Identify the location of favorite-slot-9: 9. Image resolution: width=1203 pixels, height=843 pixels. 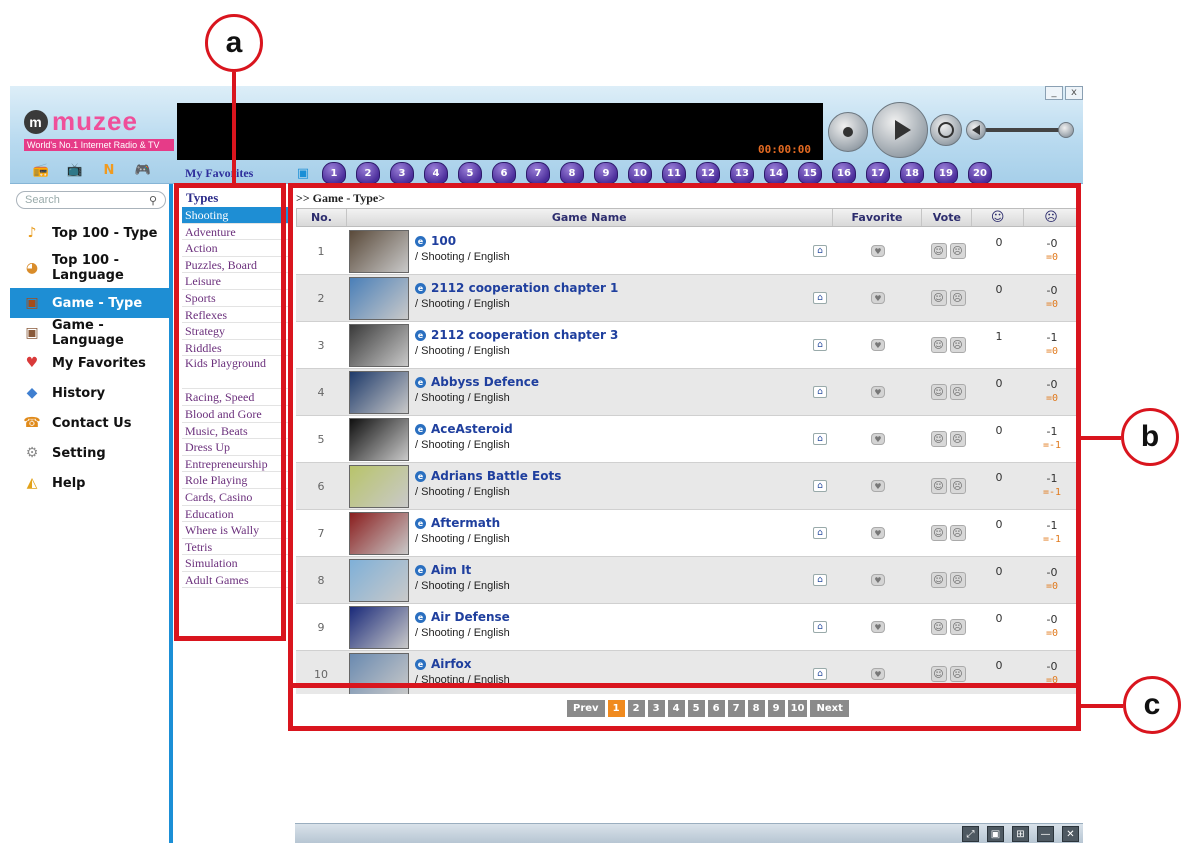
(606, 173).